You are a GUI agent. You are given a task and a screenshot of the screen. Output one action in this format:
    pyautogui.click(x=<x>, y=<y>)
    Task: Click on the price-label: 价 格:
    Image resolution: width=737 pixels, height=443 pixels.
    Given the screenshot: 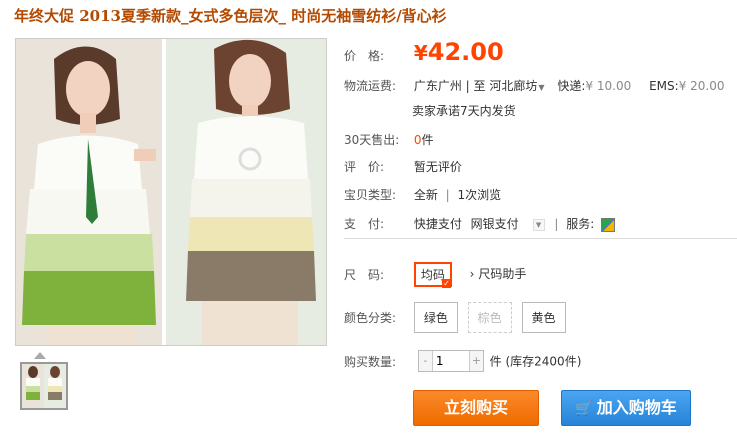 What is the action you would take?
    pyautogui.click(x=364, y=56)
    